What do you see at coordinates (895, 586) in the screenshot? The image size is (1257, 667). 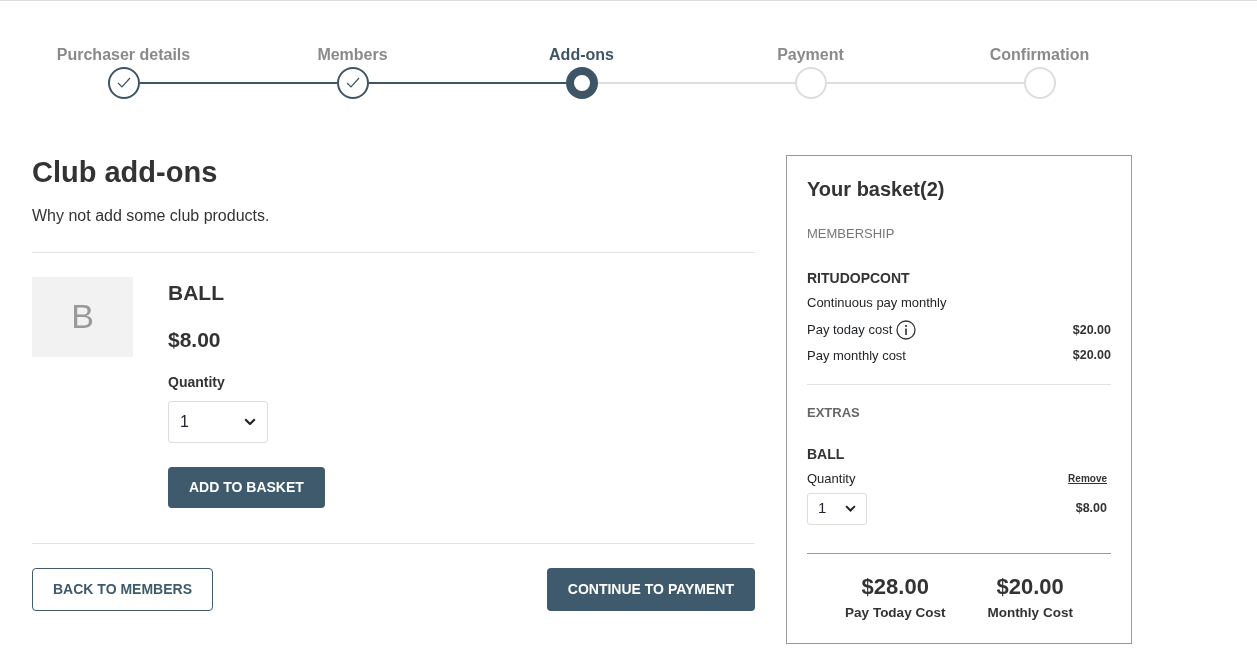 I see `total-amount: $28.00` at bounding box center [895, 586].